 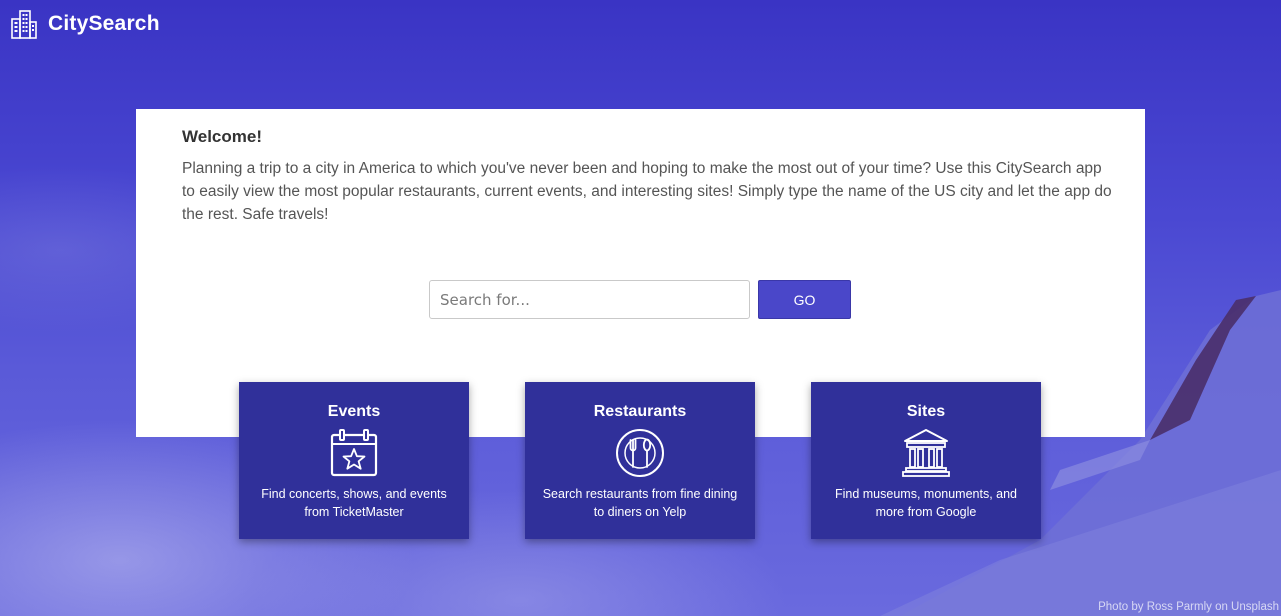 I want to click on brand: CitySearch, so click(x=85, y=24).